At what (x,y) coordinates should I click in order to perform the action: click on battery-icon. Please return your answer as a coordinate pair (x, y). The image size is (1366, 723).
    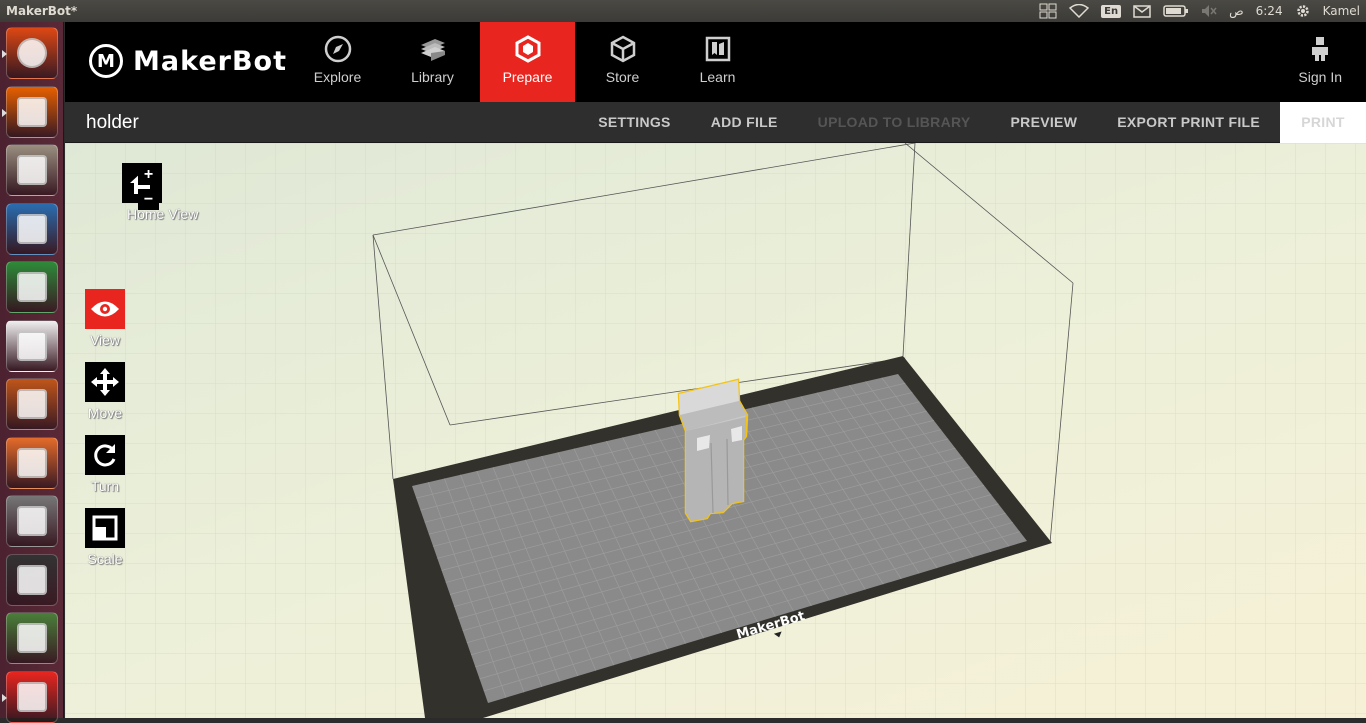
    Looking at the image, I should click on (1176, 11).